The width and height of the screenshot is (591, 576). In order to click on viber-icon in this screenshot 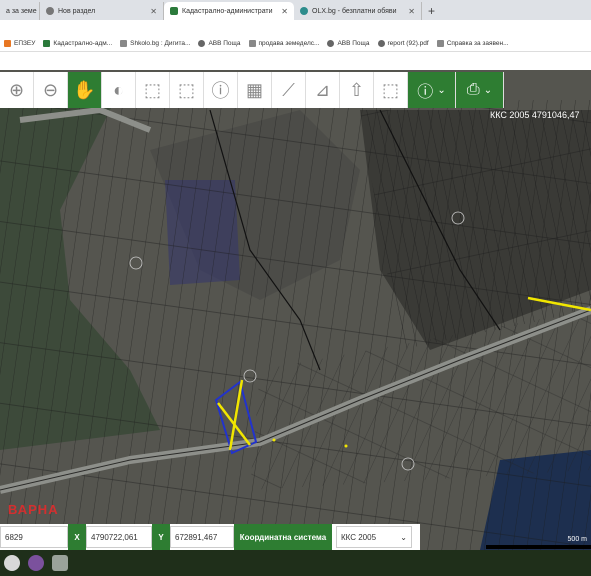, I will do `click(36, 563)`.